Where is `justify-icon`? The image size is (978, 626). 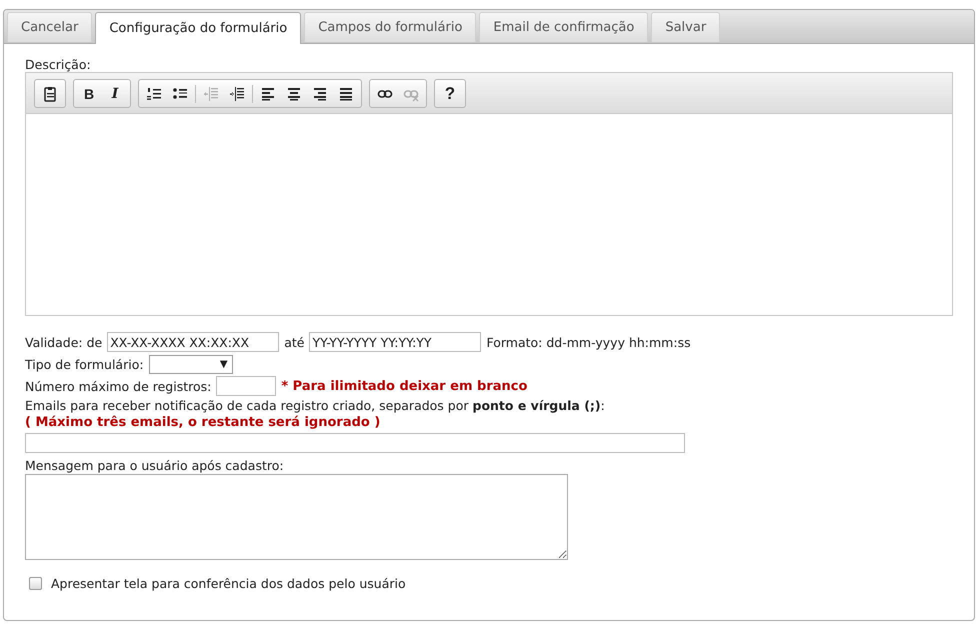
justify-icon is located at coordinates (346, 94).